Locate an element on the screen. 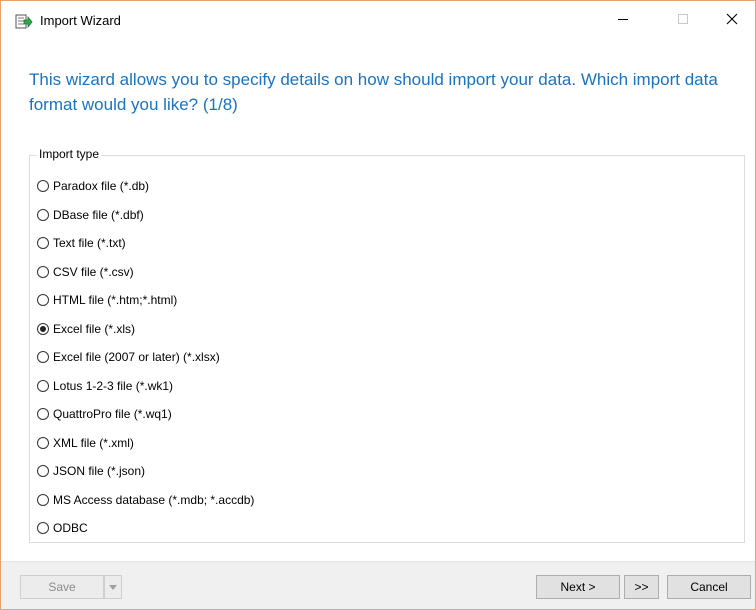 The height and width of the screenshot is (610, 756). option-lotus: Lotus 1-2-3 file (*.wk1) is located at coordinates (145, 386).